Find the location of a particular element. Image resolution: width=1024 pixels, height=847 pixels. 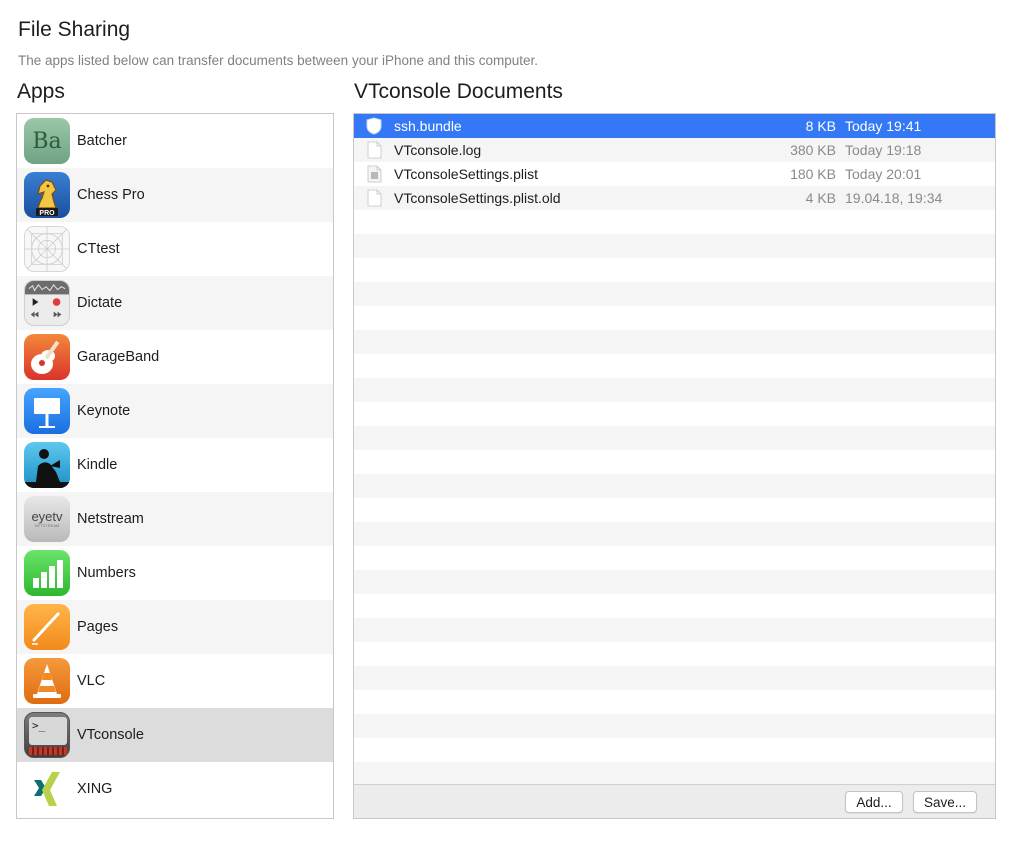

app-row-kindle: Kindle is located at coordinates (175, 465).